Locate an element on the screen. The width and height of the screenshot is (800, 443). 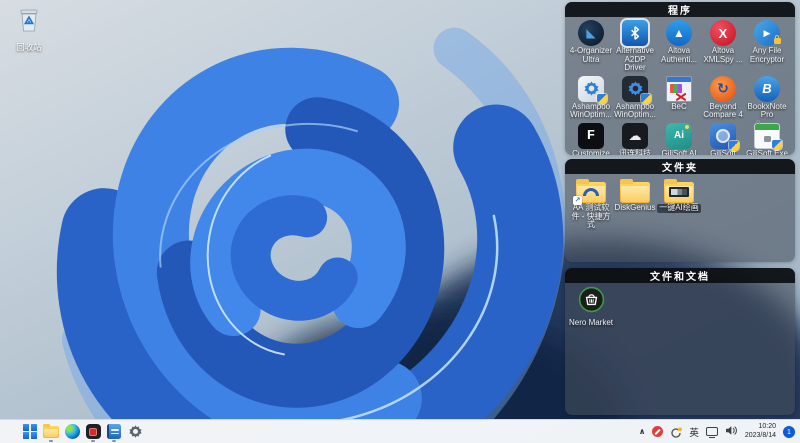
folder-item-aa-test: ↗ AA 测试软件 - 快捷方式 is located at coordinates (591, 203).